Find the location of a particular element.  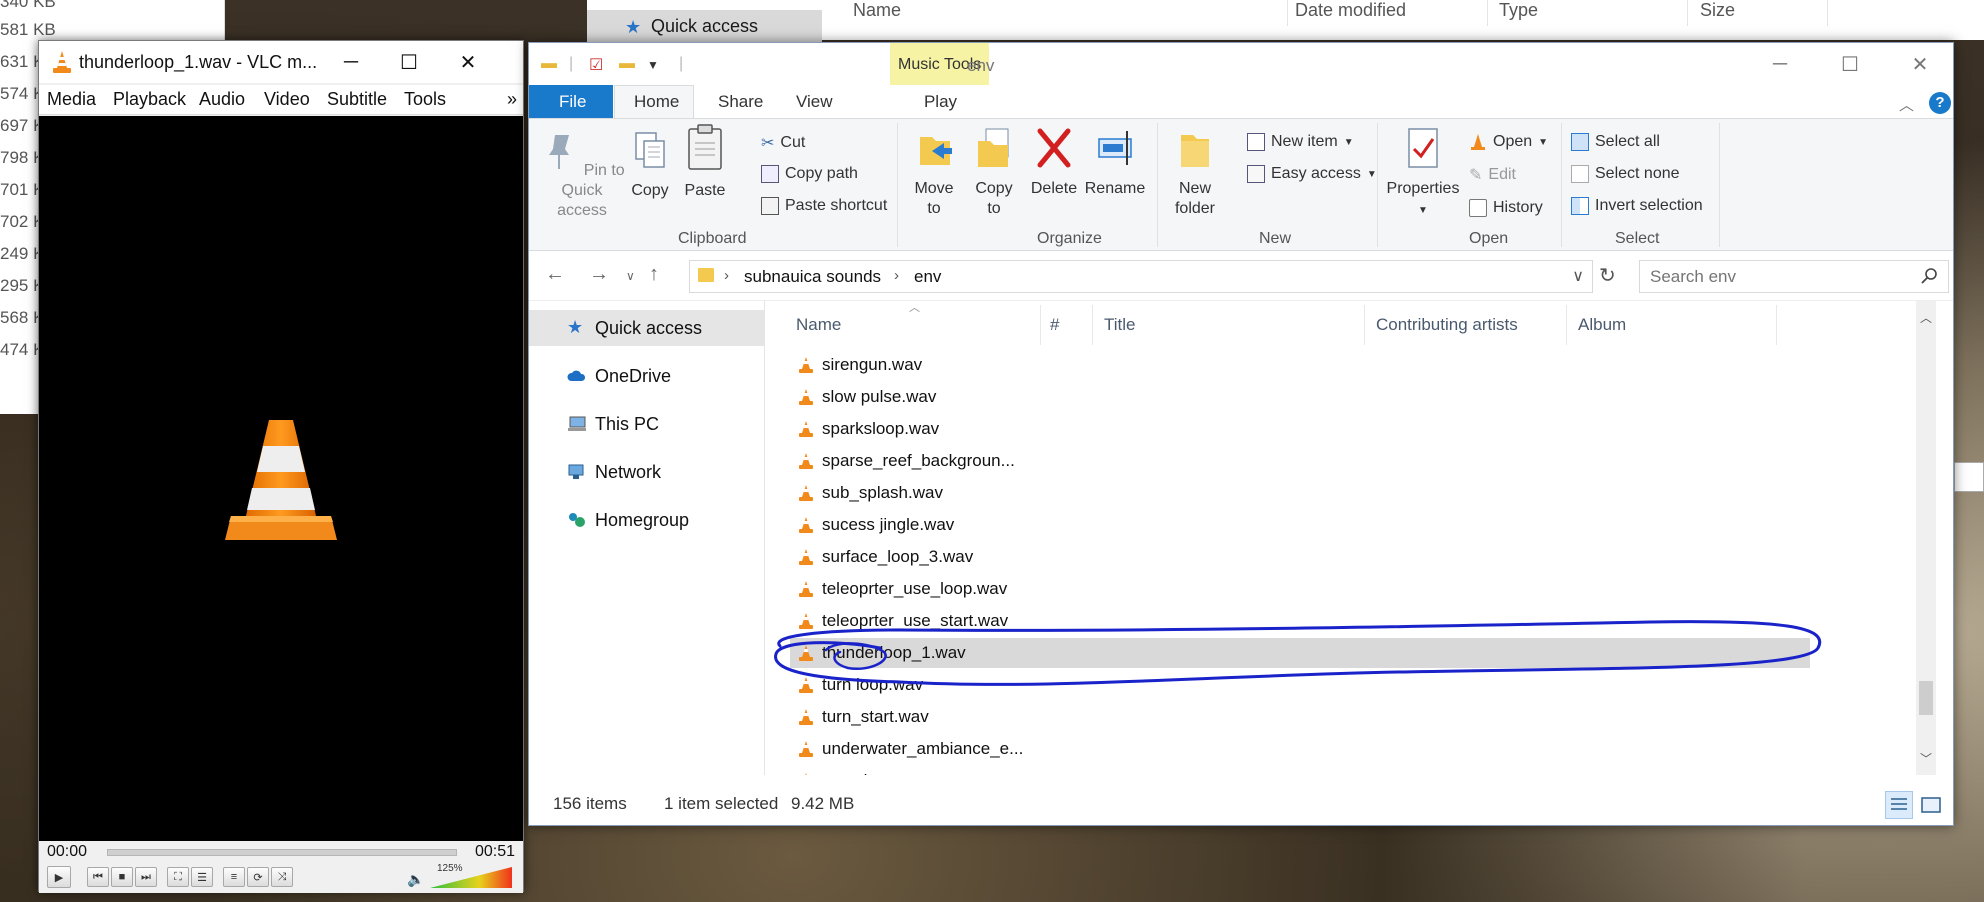

tab-share: Share is located at coordinates (740, 102).